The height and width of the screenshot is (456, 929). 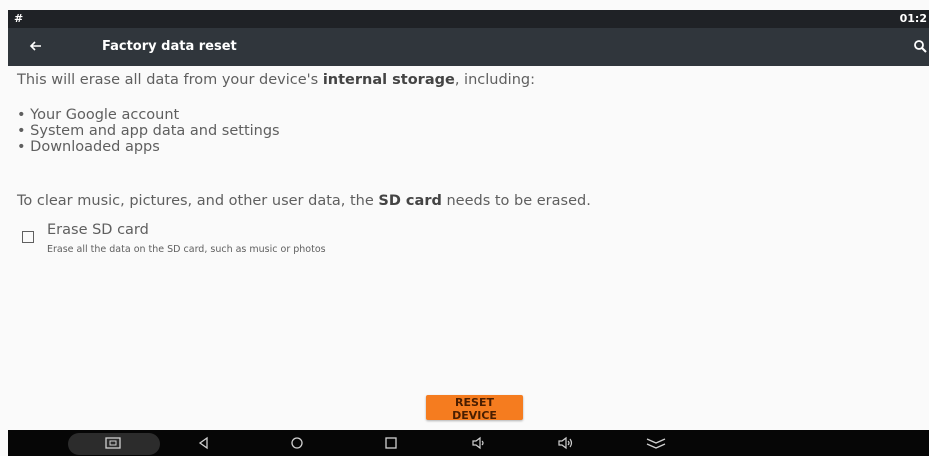 I want to click on bullet-item: • System and app data and settings, so click(x=148, y=131).